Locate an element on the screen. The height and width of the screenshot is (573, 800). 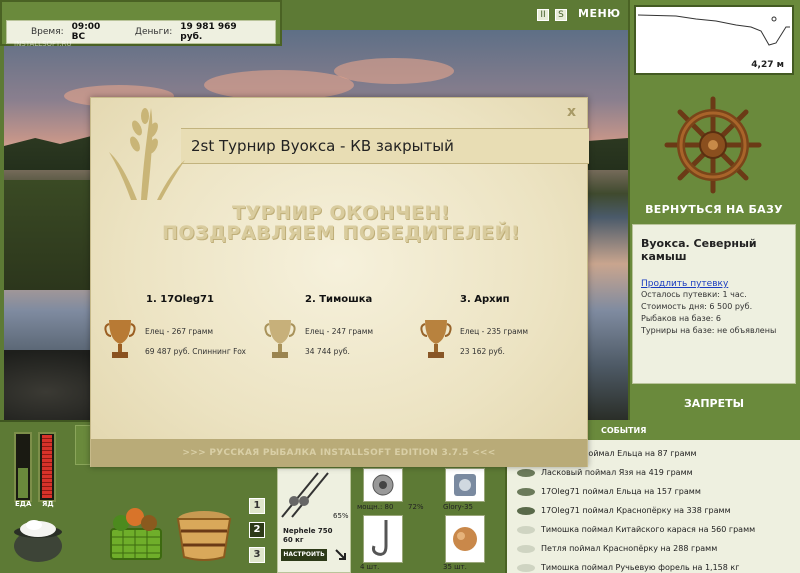
reel-icon is located at coordinates (383, 485).